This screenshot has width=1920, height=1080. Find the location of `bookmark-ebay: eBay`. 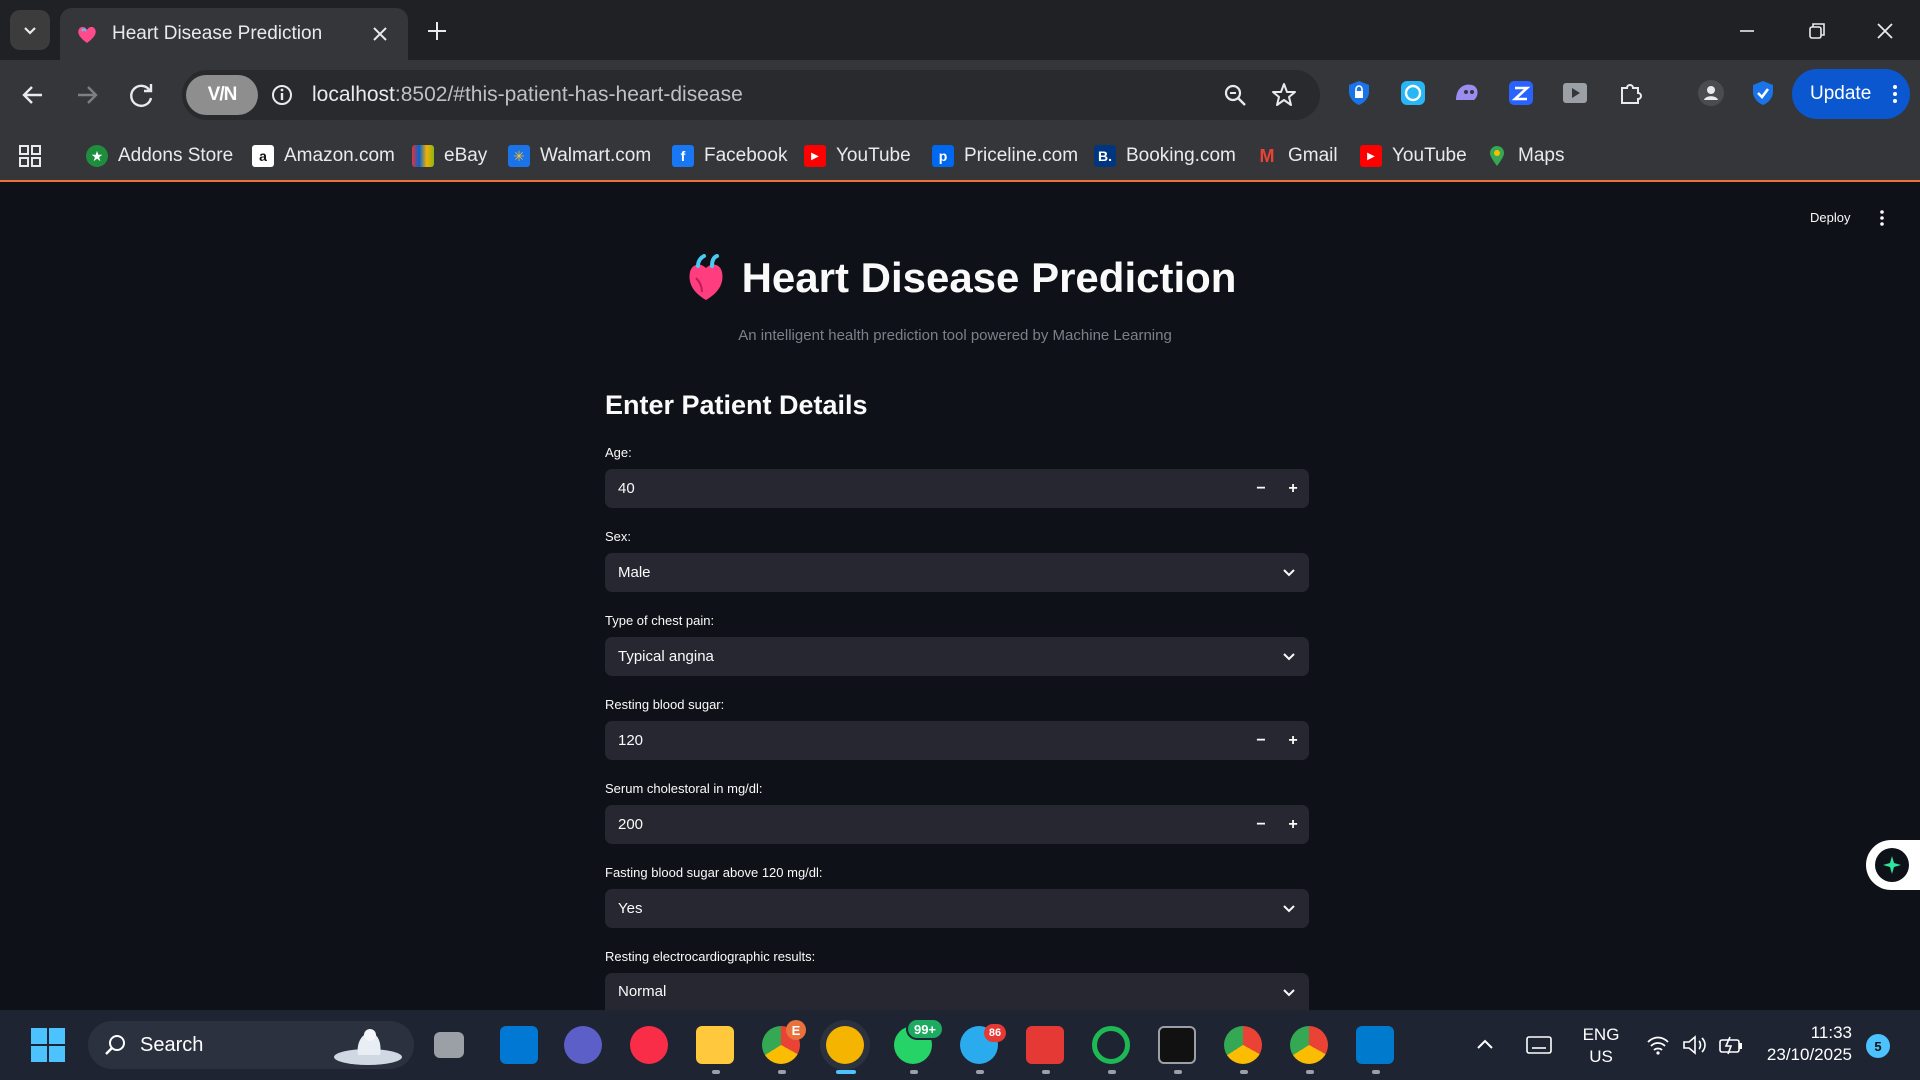

bookmark-ebay: eBay is located at coordinates (449, 156).